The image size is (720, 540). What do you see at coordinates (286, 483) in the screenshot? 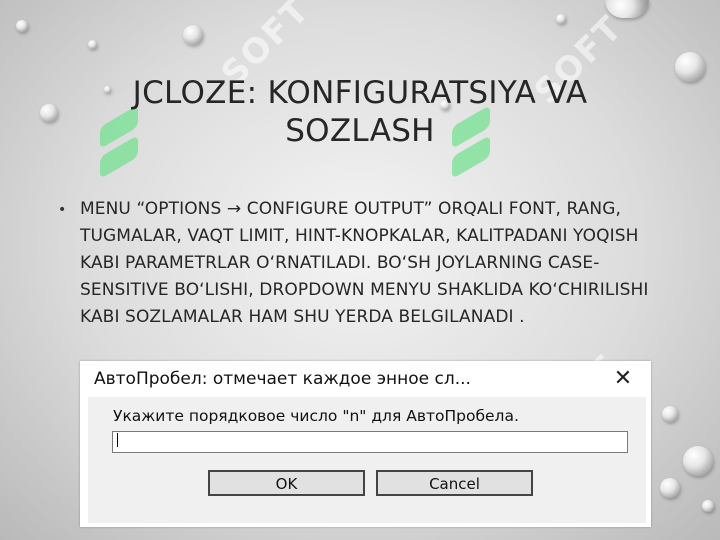
I see `ok-button: OK` at bounding box center [286, 483].